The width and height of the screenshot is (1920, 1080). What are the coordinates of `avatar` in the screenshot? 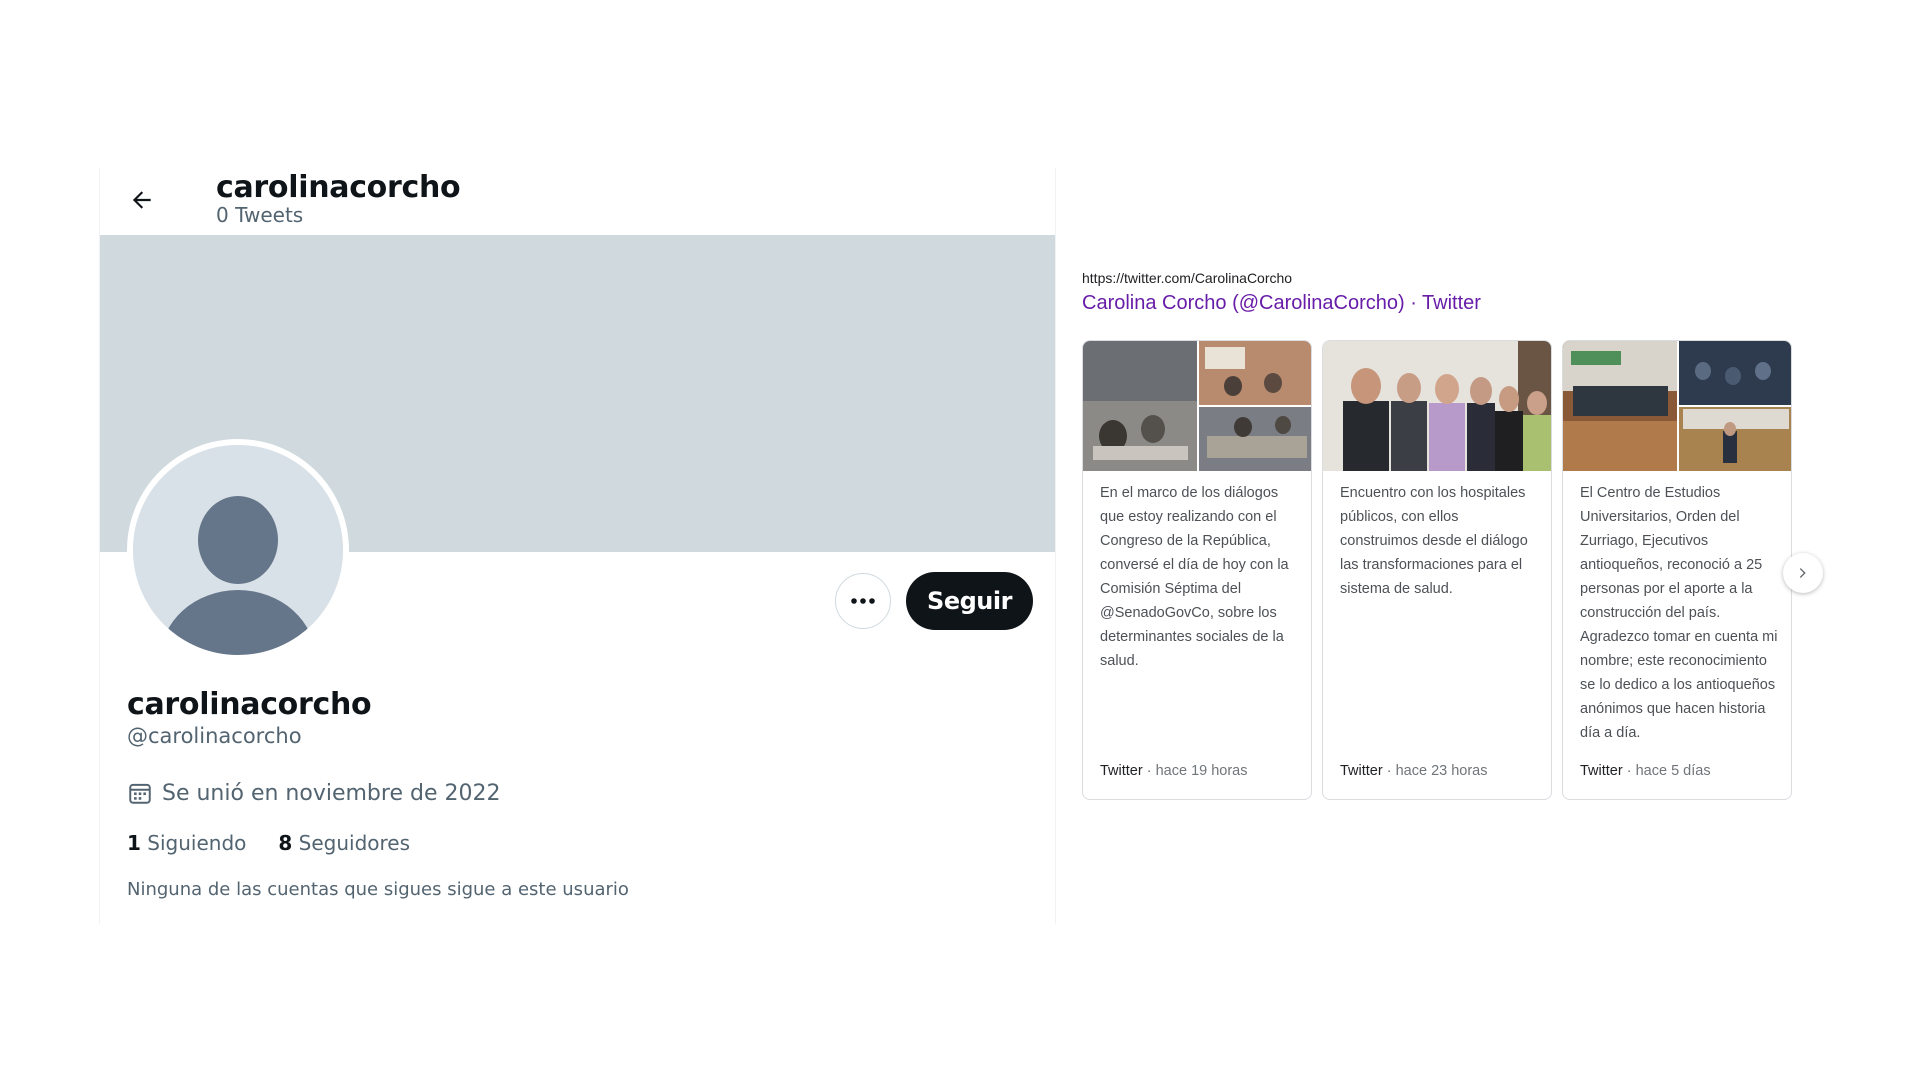 It's located at (238, 550).